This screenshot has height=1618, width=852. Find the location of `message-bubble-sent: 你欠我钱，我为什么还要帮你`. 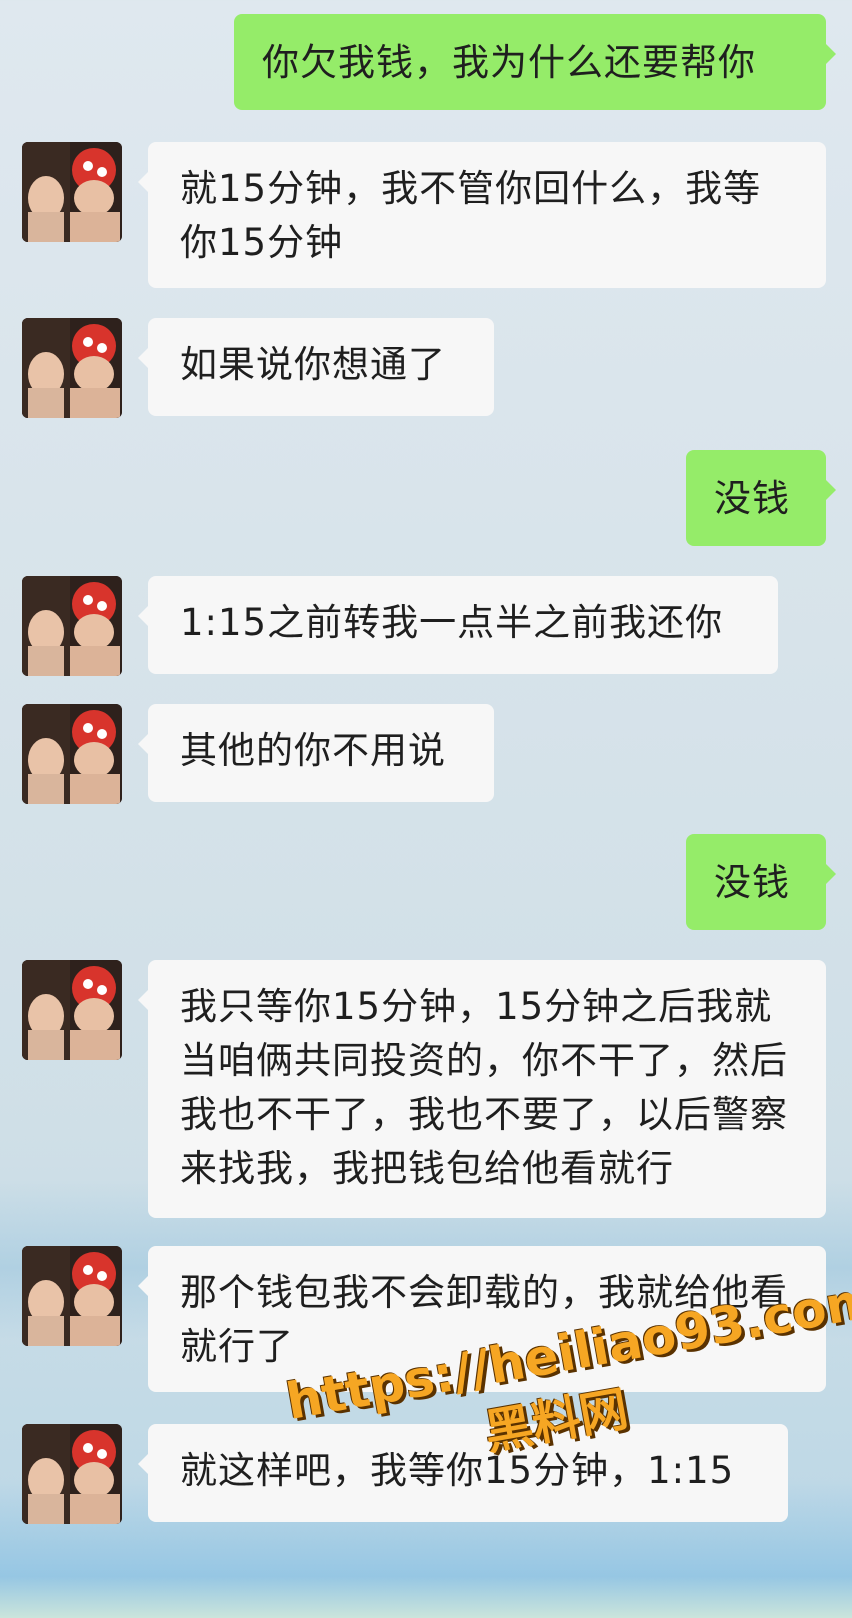

message-bubble-sent: 你欠我钱，我为什么还要帮你 is located at coordinates (535, 62).